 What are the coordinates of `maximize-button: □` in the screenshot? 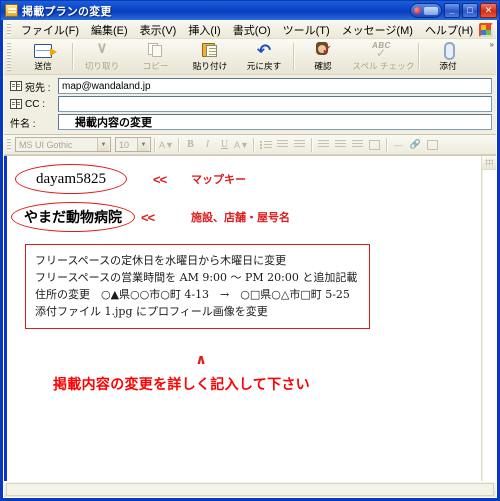 It's located at (470, 10).